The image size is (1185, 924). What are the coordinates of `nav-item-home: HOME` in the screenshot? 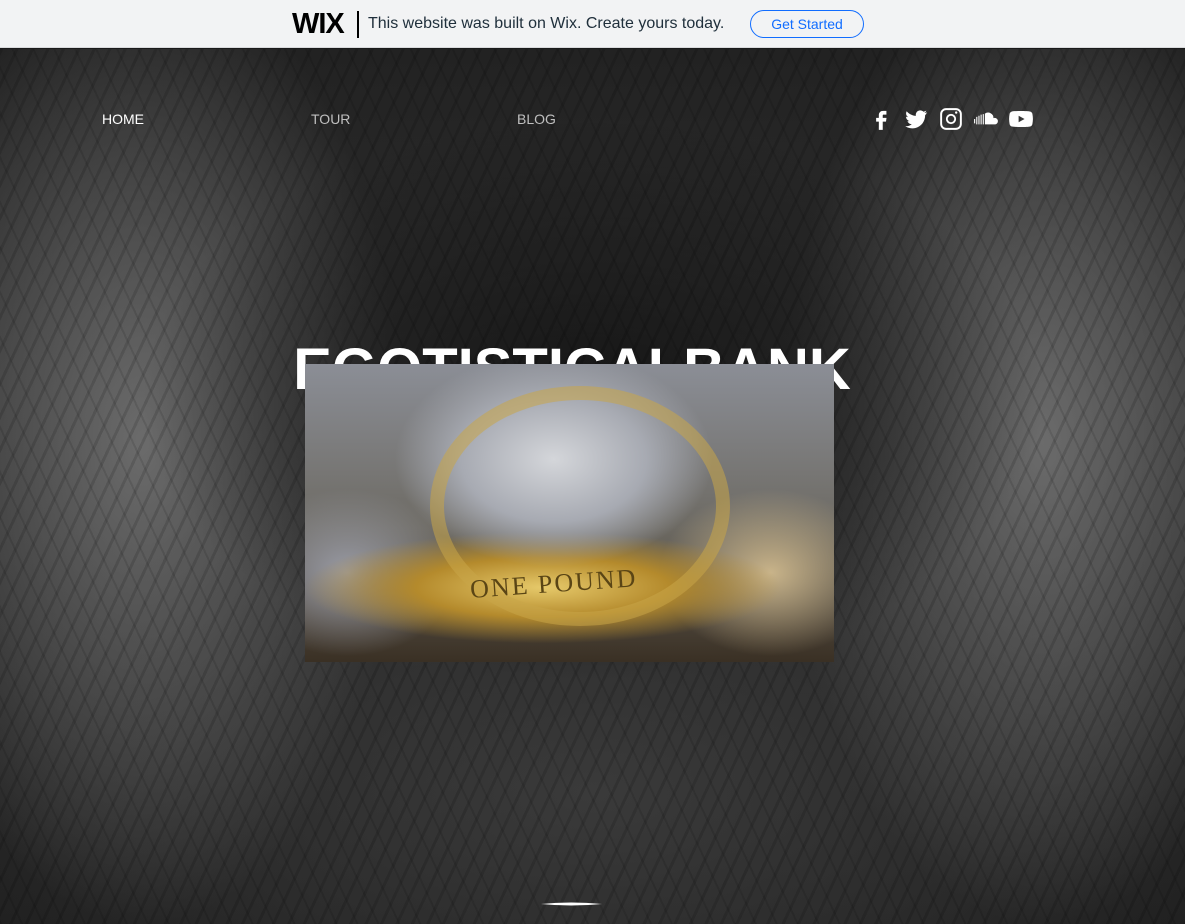 It's located at (123, 119).